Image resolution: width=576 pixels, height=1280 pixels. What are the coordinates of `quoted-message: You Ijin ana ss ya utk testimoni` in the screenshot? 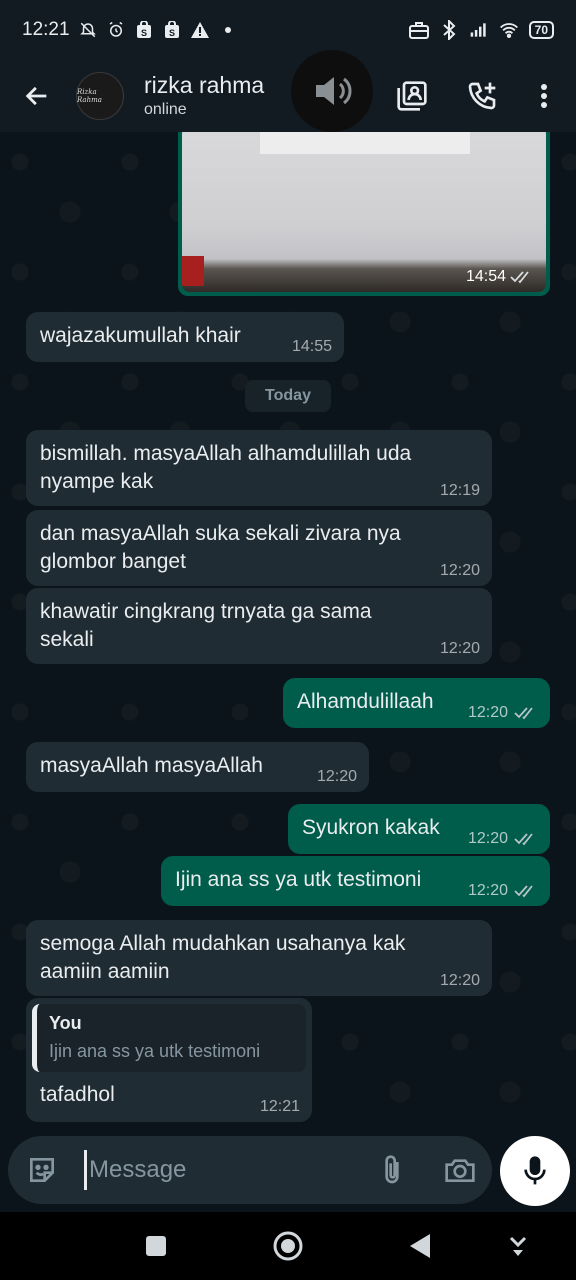 It's located at (169, 1038).